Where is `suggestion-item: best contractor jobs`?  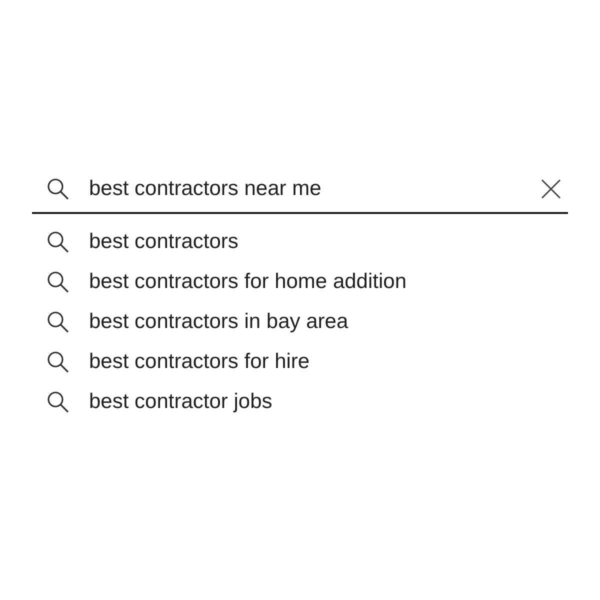
suggestion-item: best contractor jobs is located at coordinates (180, 402).